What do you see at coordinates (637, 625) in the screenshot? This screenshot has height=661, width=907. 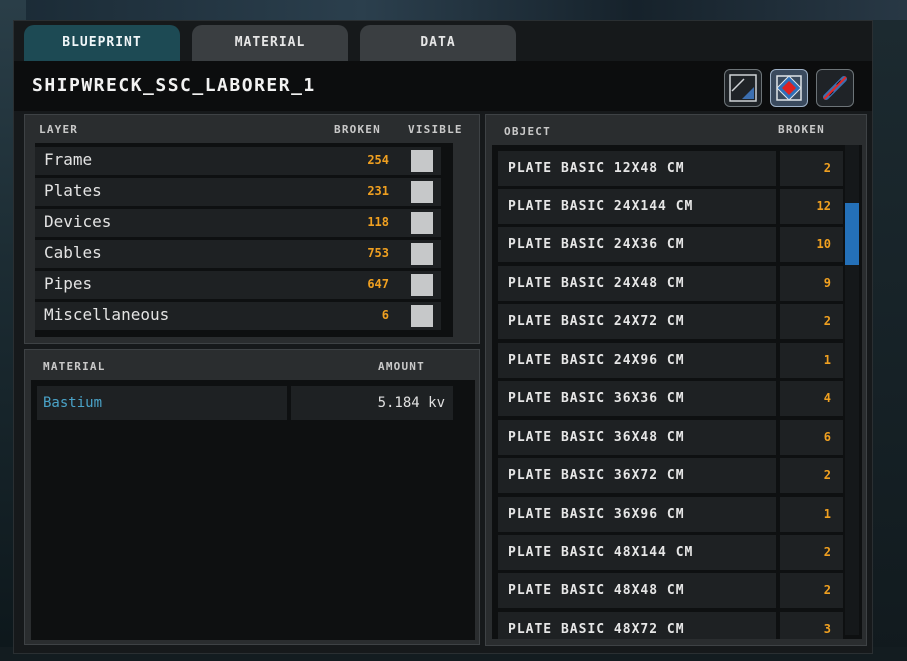 I see `object-name: PLATE BASIC 48X72 CM` at bounding box center [637, 625].